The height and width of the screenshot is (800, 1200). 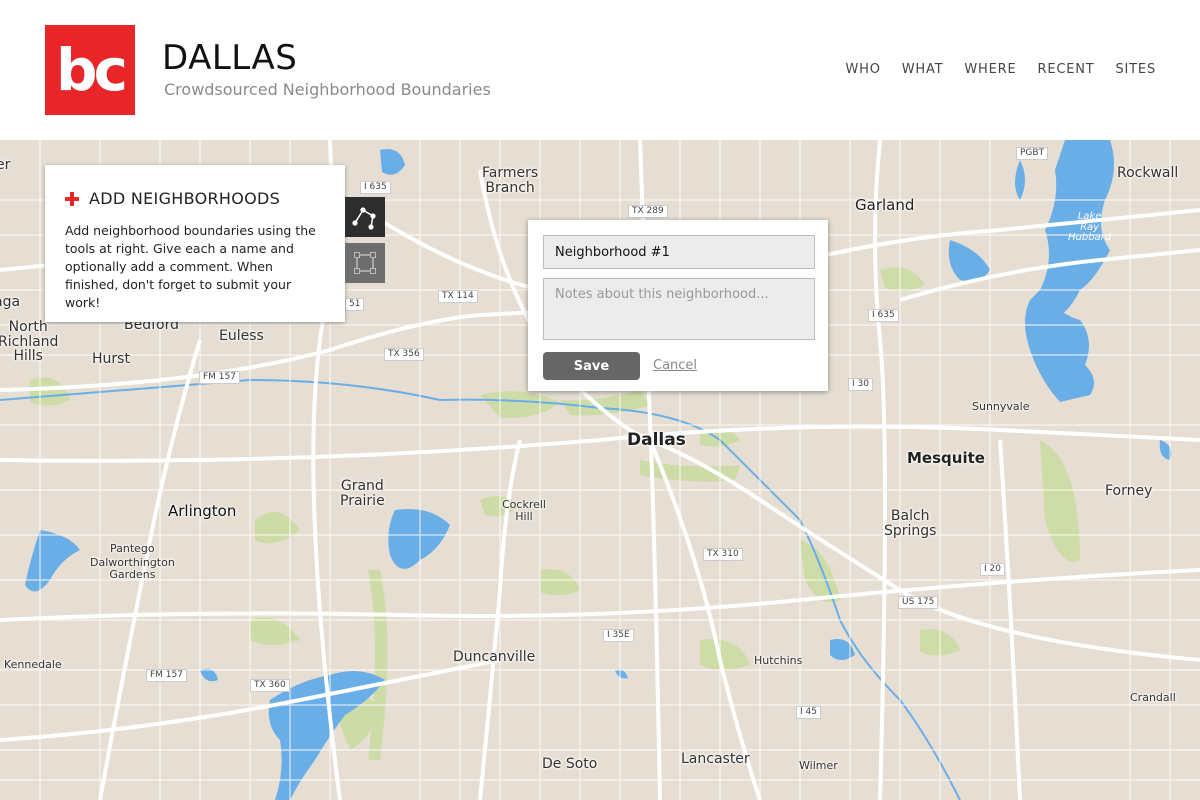 I want to click on place-label: Farmers Branch, so click(x=510, y=180).